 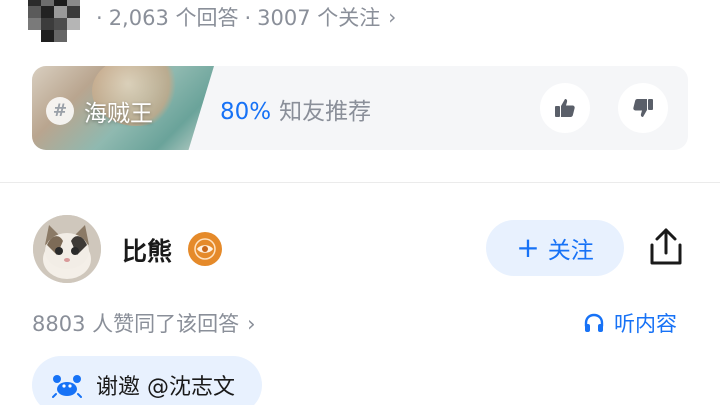 I want to click on thumbs-up-button, so click(x=565, y=108).